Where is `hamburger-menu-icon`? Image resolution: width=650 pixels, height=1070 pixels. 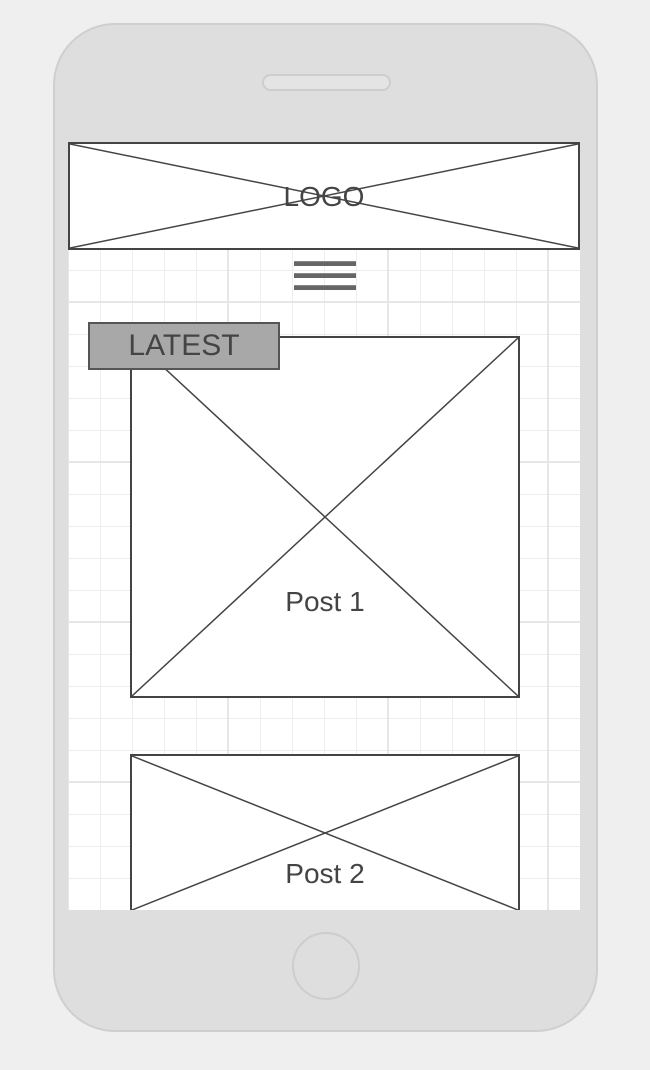 hamburger-menu-icon is located at coordinates (325, 278).